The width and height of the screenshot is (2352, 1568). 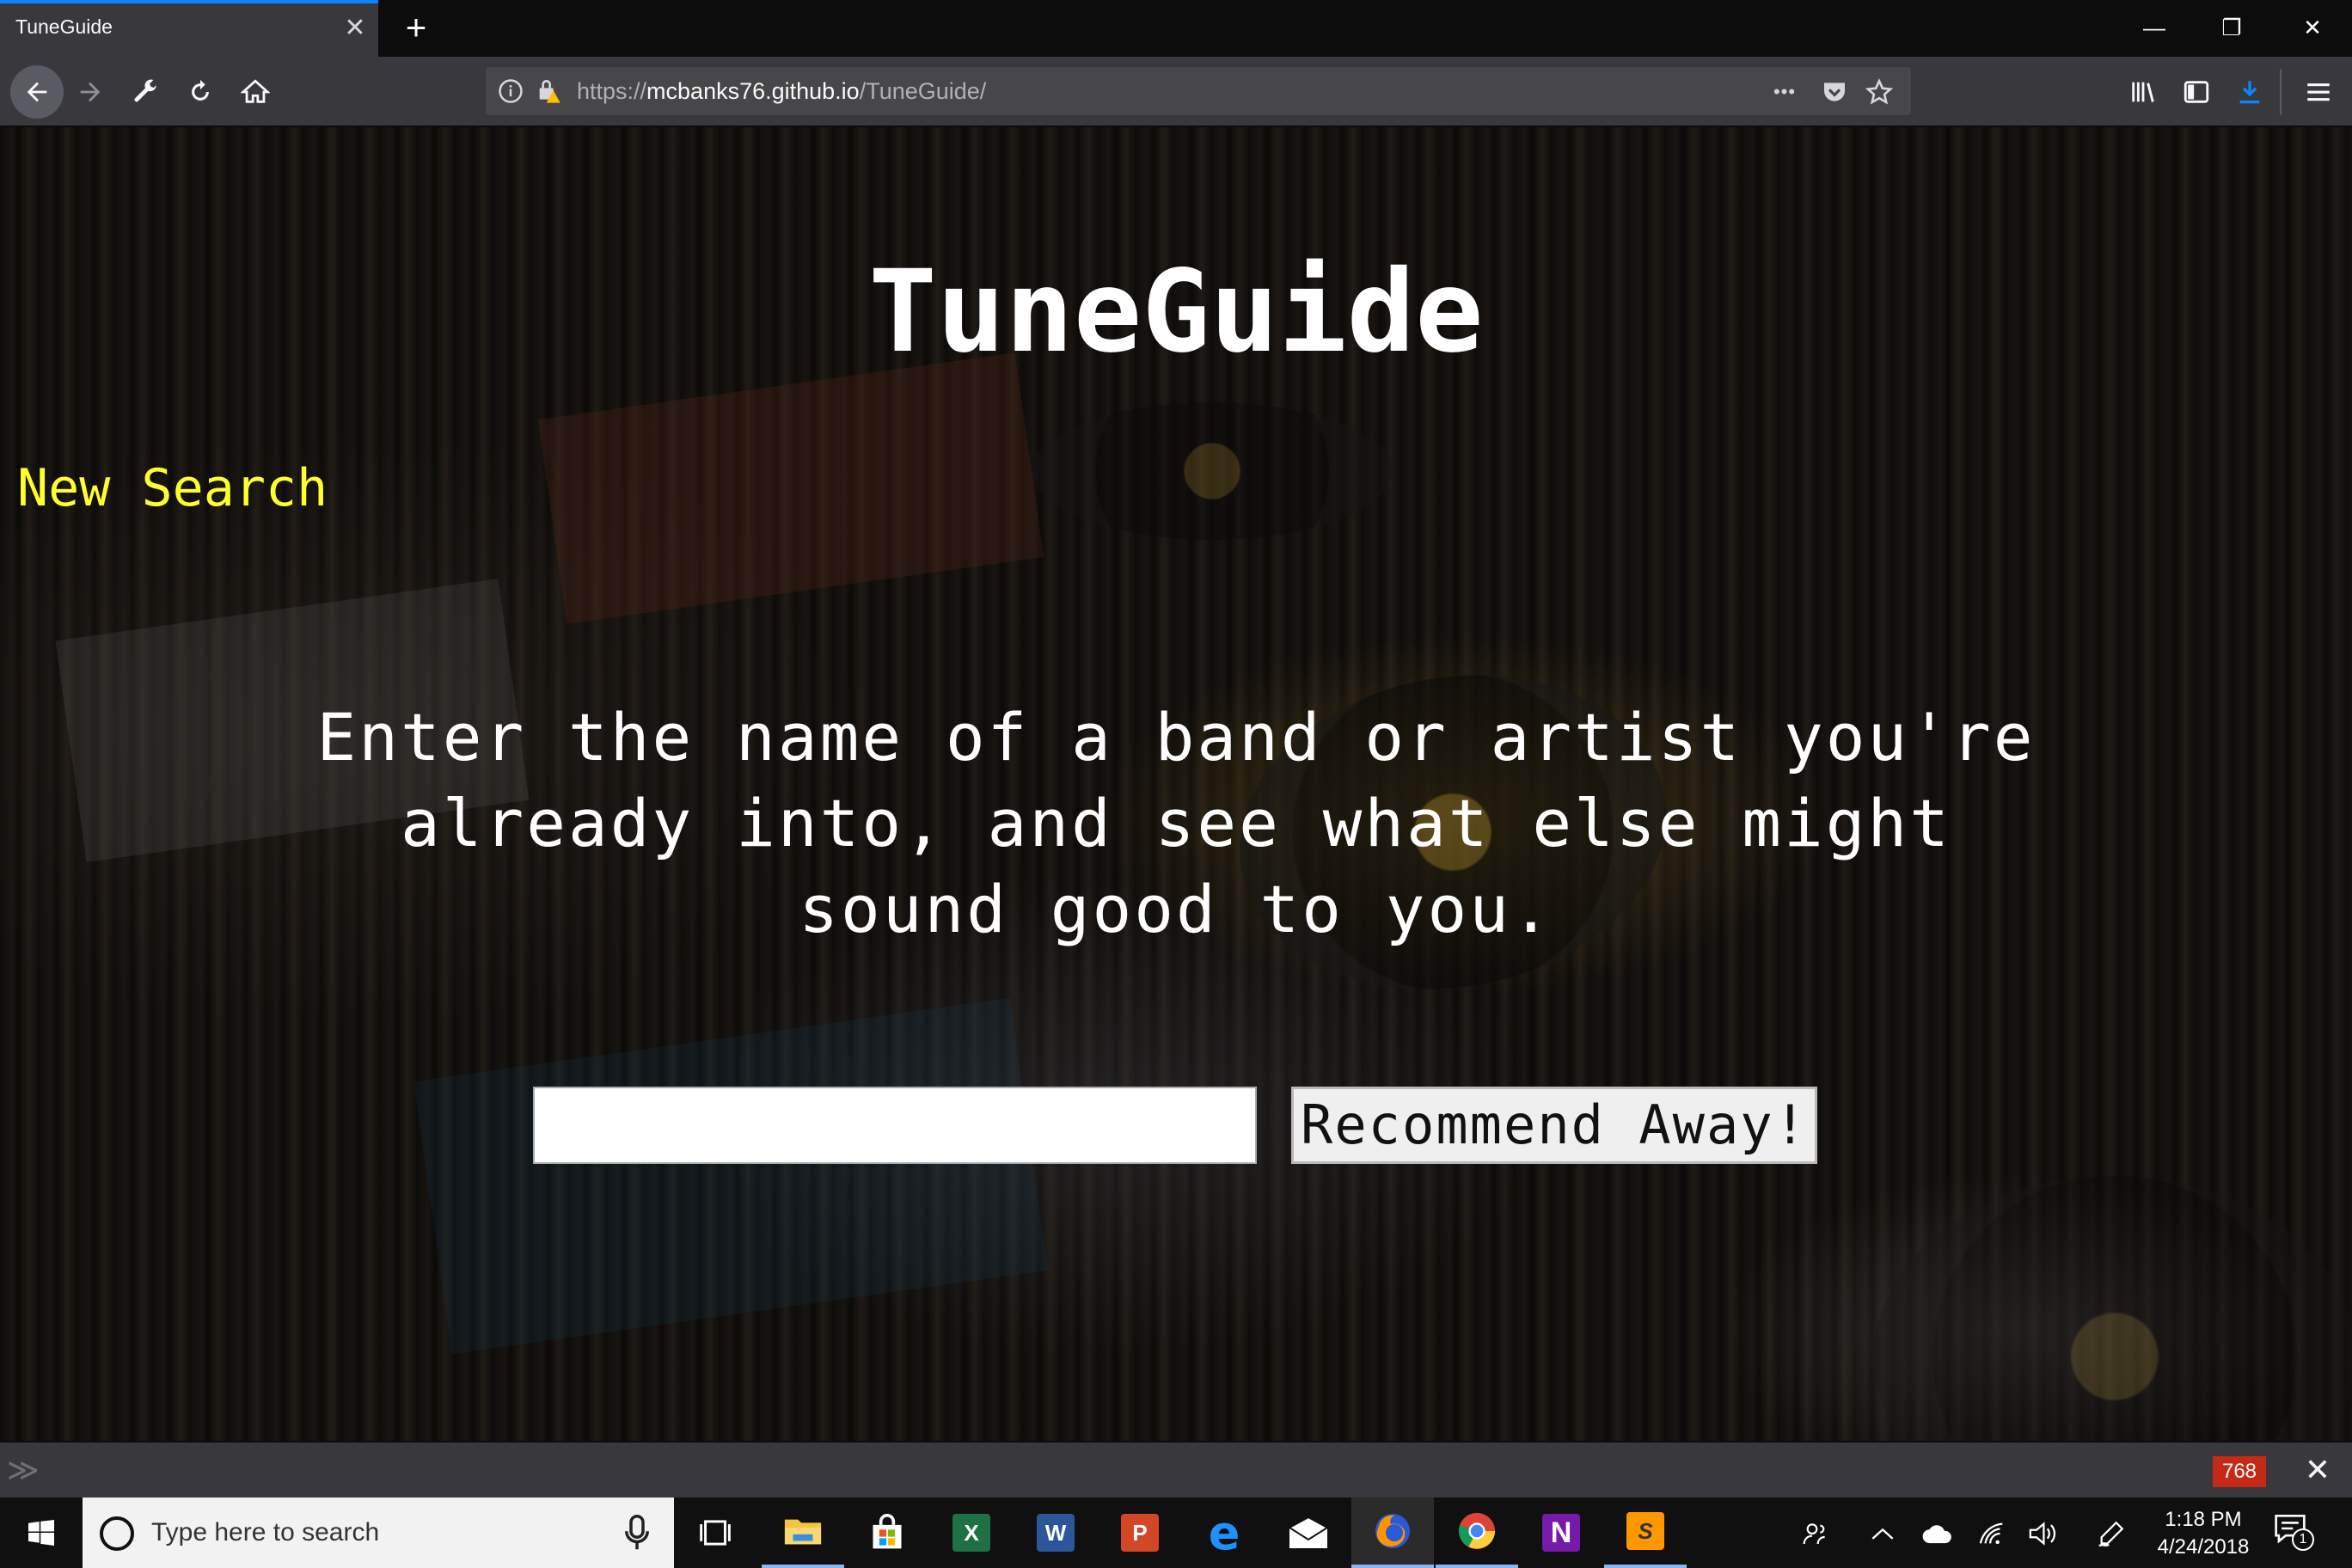 I want to click on download-icon, so click(x=2249, y=92).